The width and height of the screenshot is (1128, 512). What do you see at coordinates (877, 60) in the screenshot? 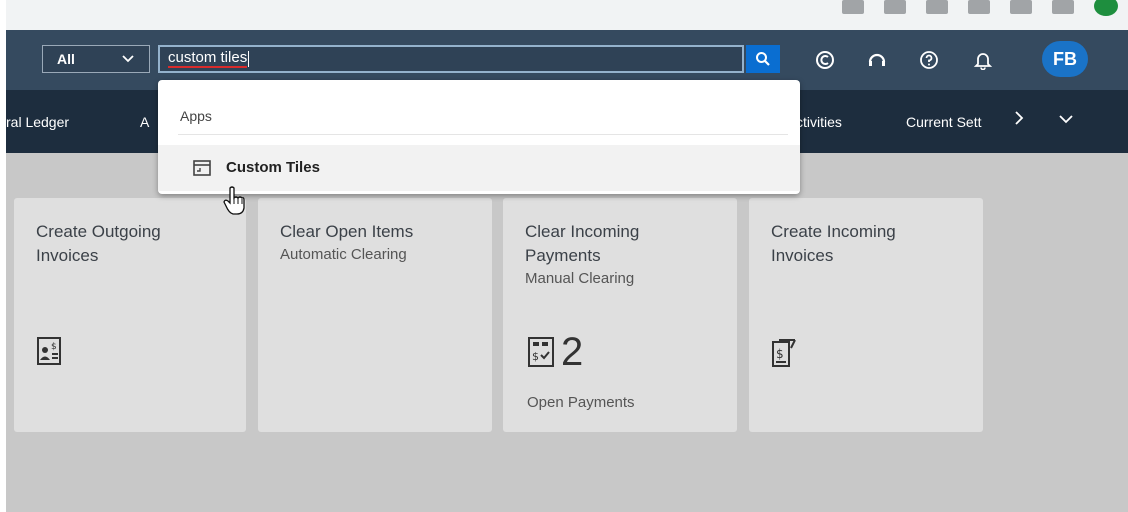
I see `headset-icon` at bounding box center [877, 60].